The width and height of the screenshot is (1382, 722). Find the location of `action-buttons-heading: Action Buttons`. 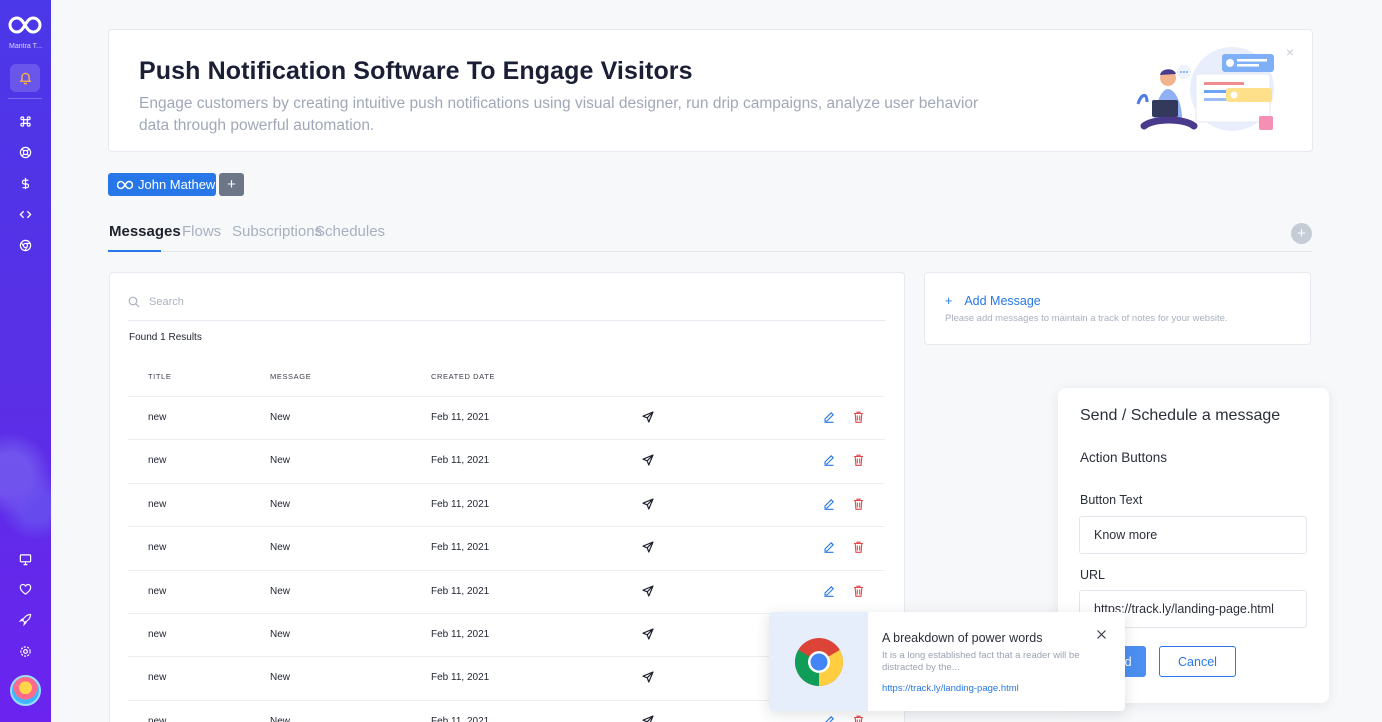

action-buttons-heading: Action Buttons is located at coordinates (1124, 457).